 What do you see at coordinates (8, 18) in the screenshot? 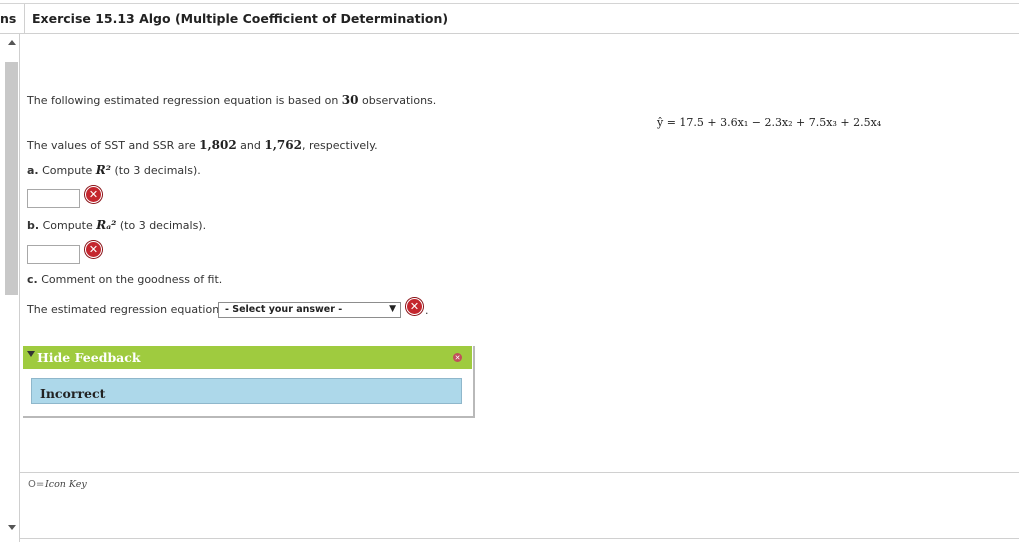
I see `tab-label-fragment: ns` at bounding box center [8, 18].